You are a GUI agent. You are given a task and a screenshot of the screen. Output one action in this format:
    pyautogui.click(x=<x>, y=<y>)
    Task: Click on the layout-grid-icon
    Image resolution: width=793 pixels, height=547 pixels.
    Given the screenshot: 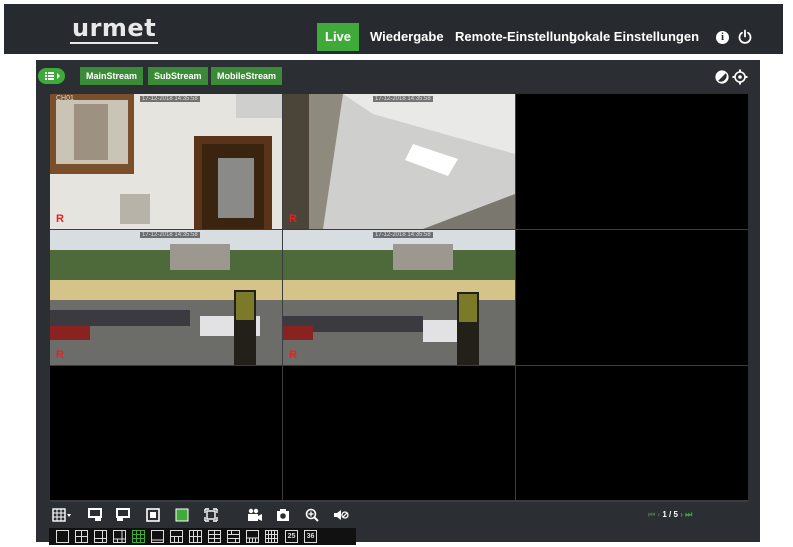 What is the action you would take?
    pyautogui.click(x=62, y=515)
    